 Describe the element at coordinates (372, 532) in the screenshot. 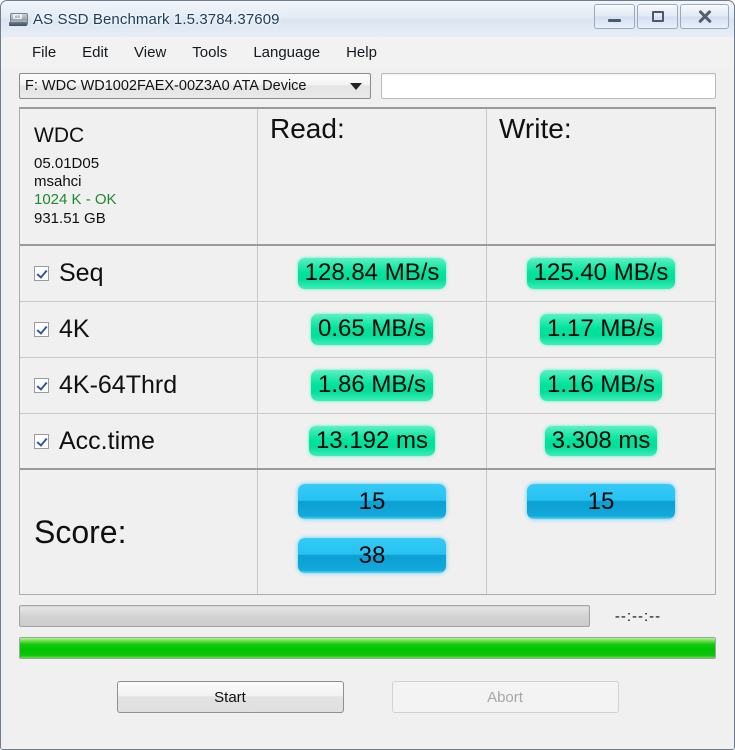

I see `score-read-cell: 15 38` at that location.